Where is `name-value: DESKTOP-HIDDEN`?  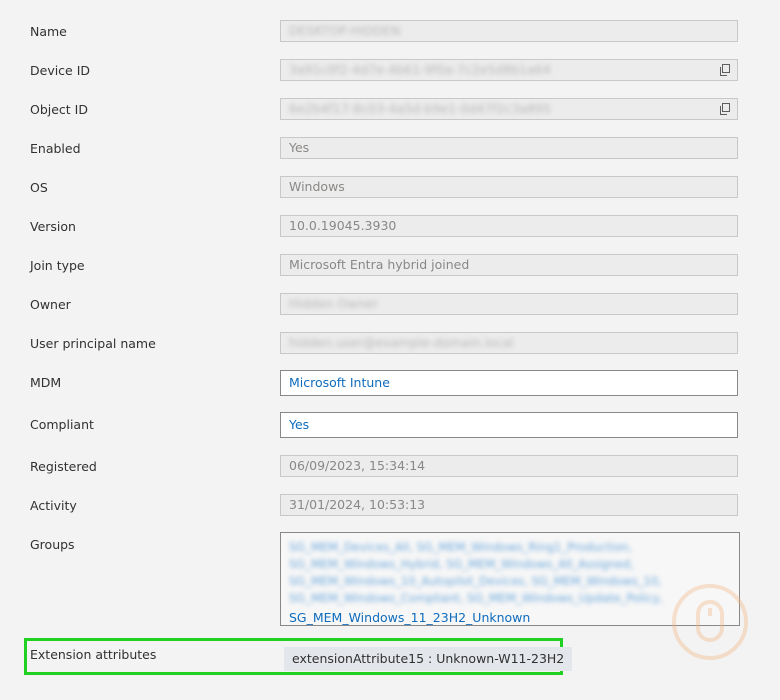 name-value: DESKTOP-HIDDEN is located at coordinates (345, 30).